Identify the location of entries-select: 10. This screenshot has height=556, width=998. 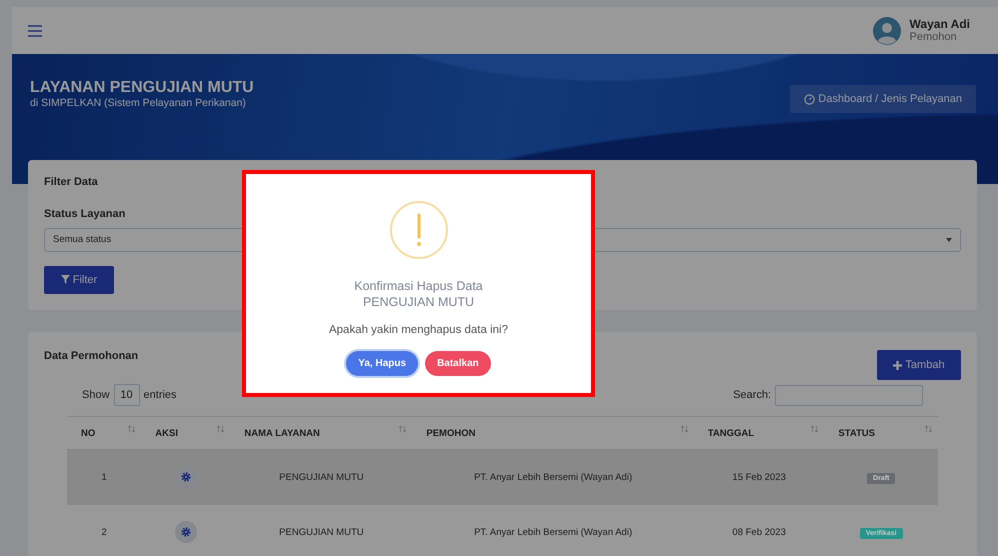
(127, 395).